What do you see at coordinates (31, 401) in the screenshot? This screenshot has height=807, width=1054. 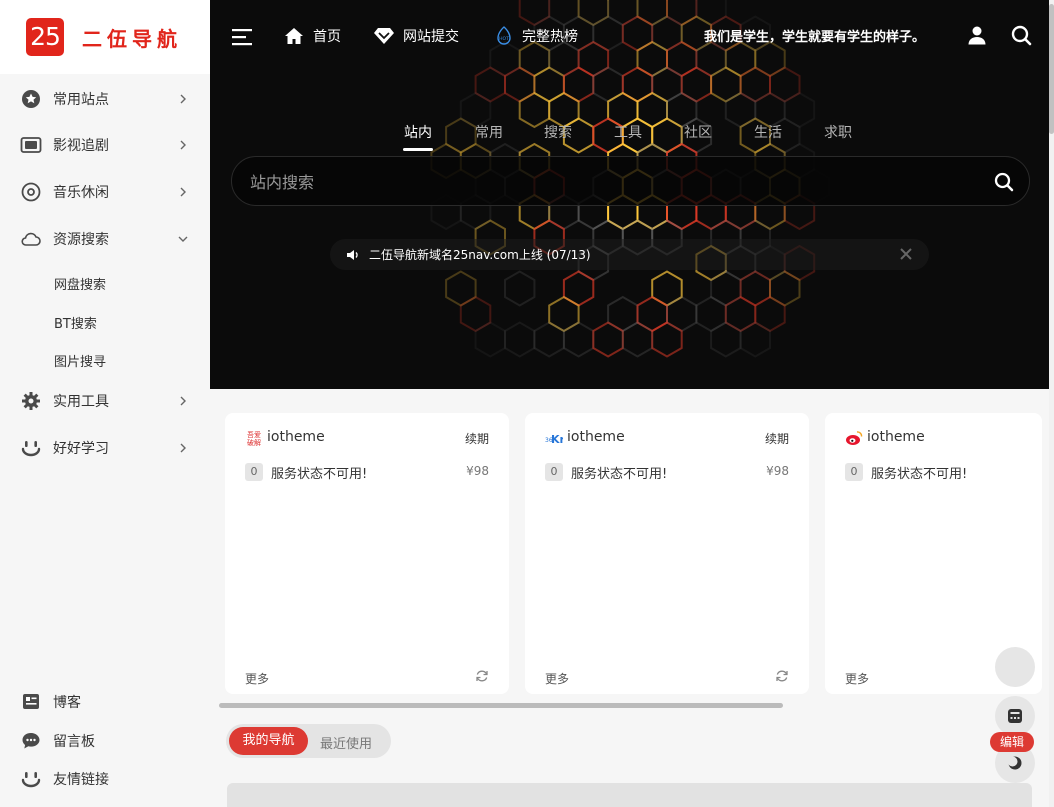 I see `gear-icon` at bounding box center [31, 401].